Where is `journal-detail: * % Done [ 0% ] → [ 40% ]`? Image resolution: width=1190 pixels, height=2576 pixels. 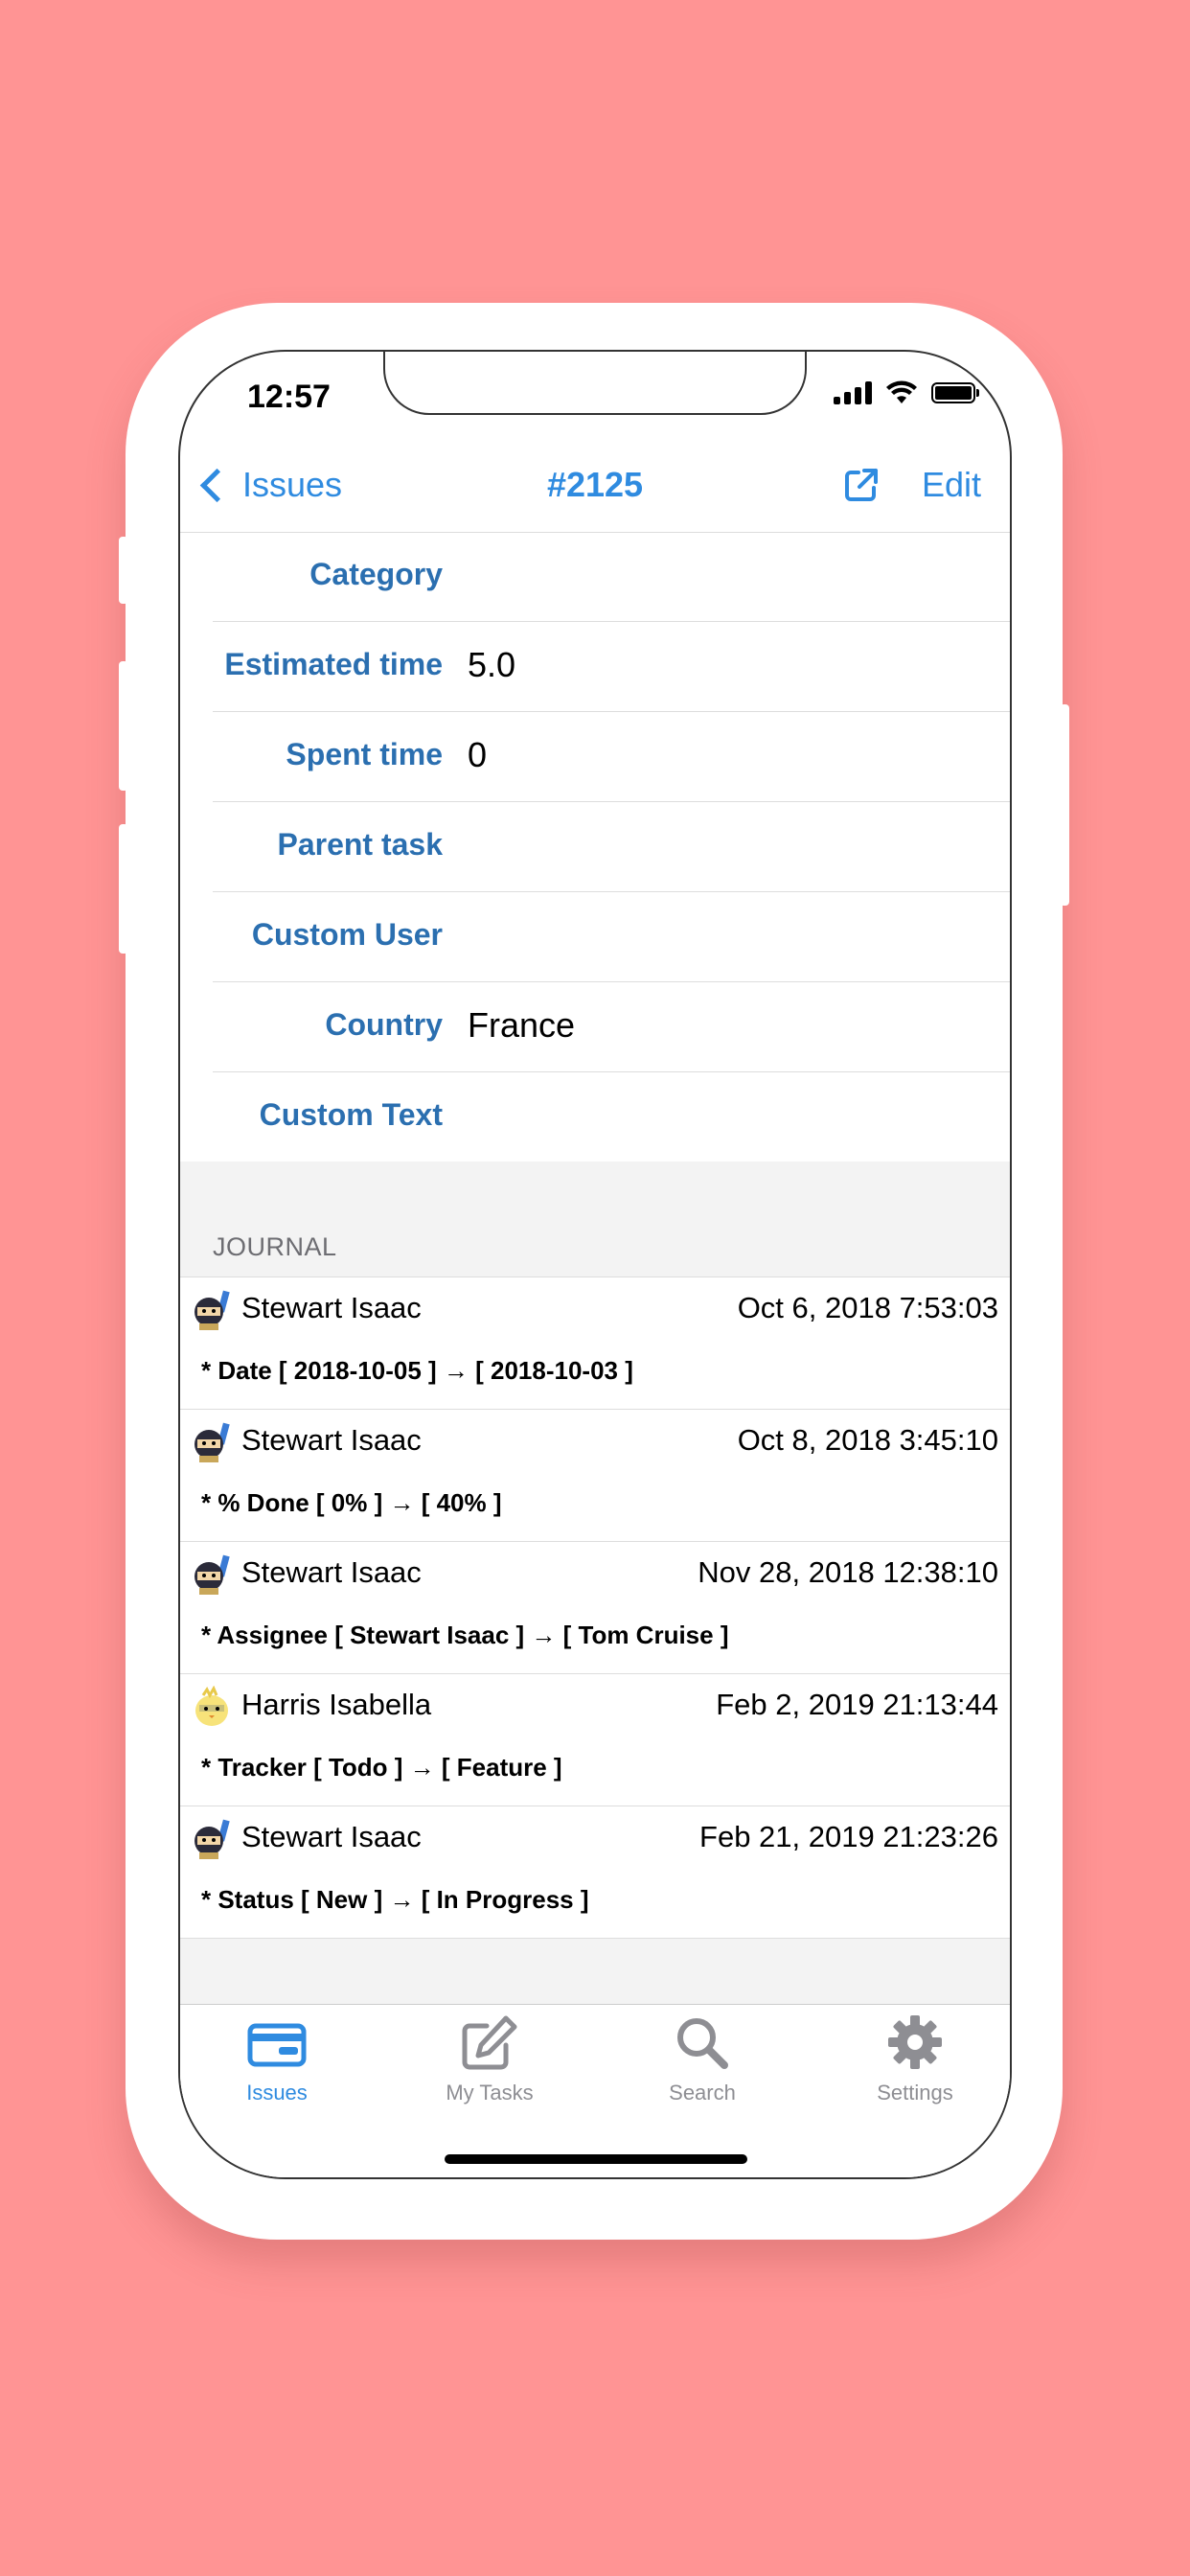 journal-detail: * % Done [ 0% ] → [ 40% ] is located at coordinates (351, 1502).